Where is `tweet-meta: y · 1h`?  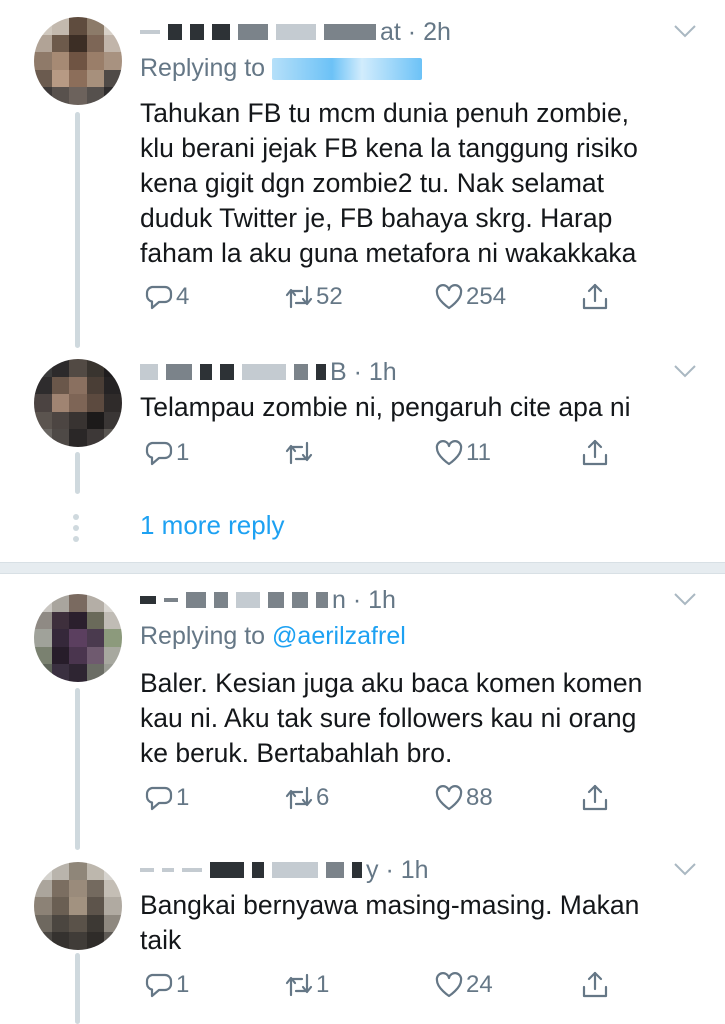 tweet-meta: y · 1h is located at coordinates (397, 869).